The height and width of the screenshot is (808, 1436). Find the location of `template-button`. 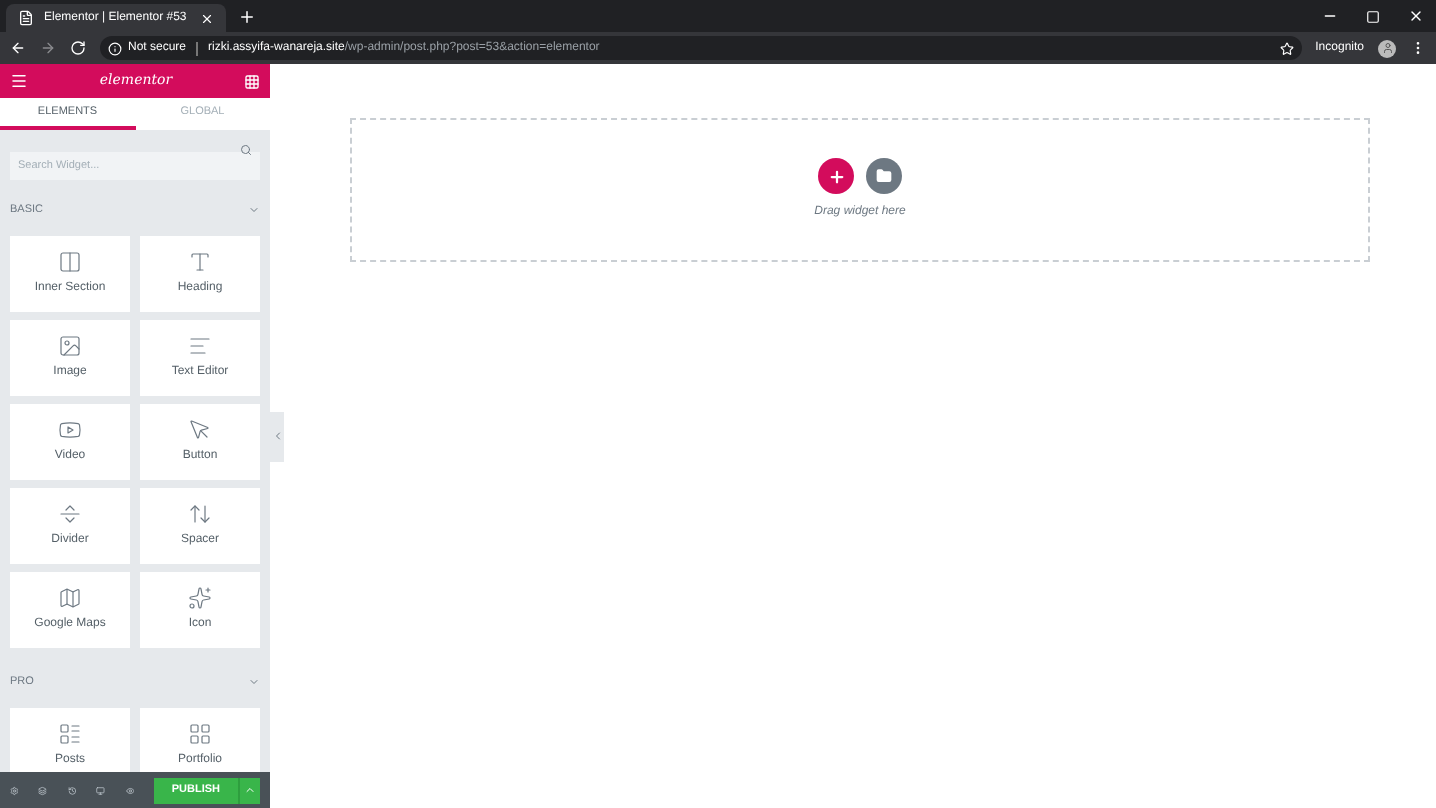

template-button is located at coordinates (884, 176).